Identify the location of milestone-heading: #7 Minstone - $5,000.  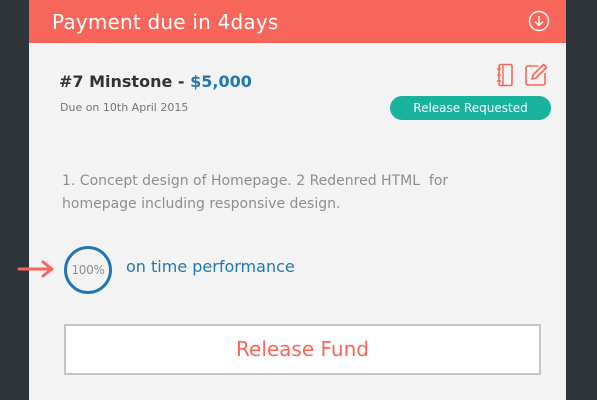
(155, 82).